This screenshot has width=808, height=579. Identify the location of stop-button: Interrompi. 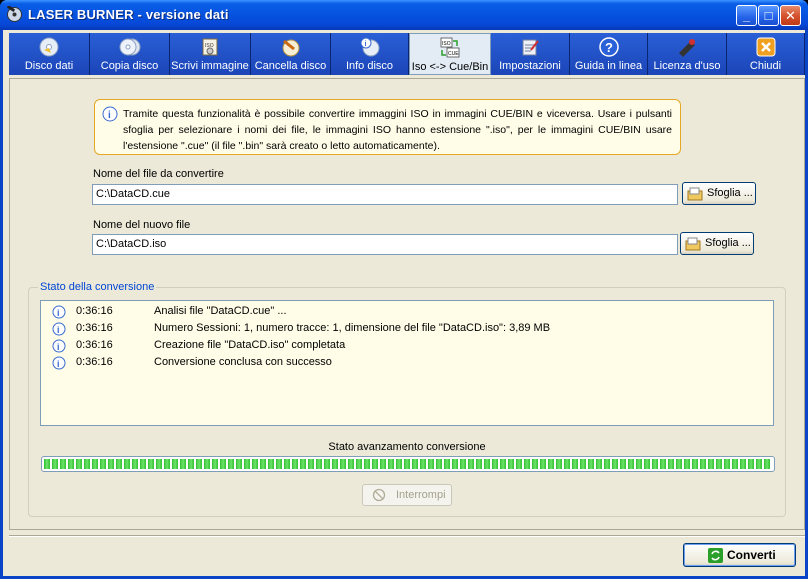
(407, 495).